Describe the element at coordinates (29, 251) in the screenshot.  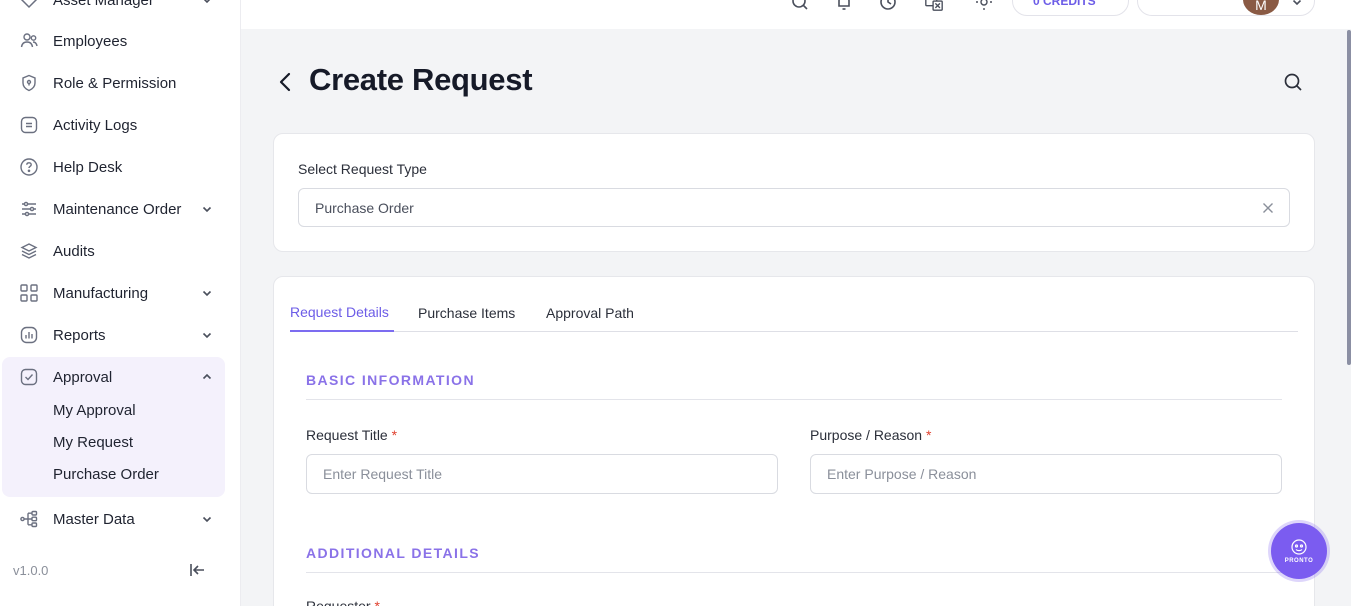
I see `layers-icon` at that location.